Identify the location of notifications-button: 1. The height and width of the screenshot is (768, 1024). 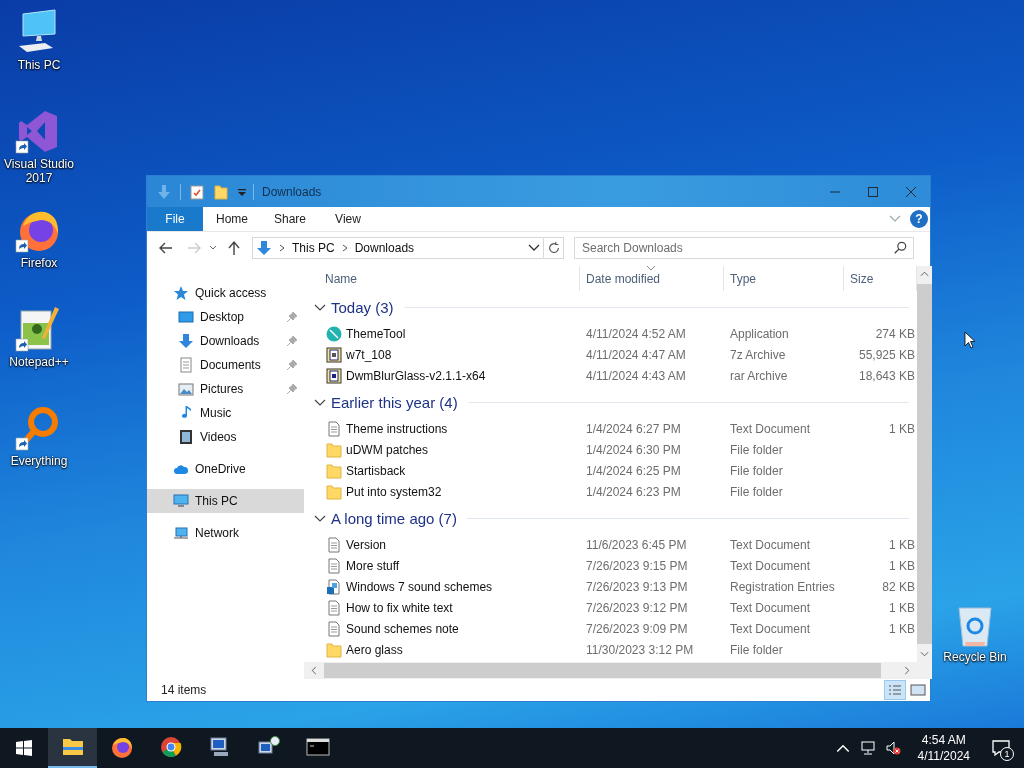
(1001, 748).